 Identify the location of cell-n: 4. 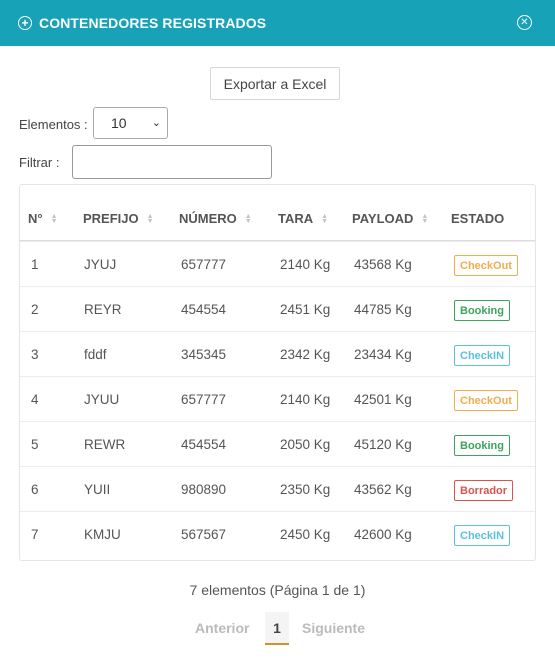
(35, 399).